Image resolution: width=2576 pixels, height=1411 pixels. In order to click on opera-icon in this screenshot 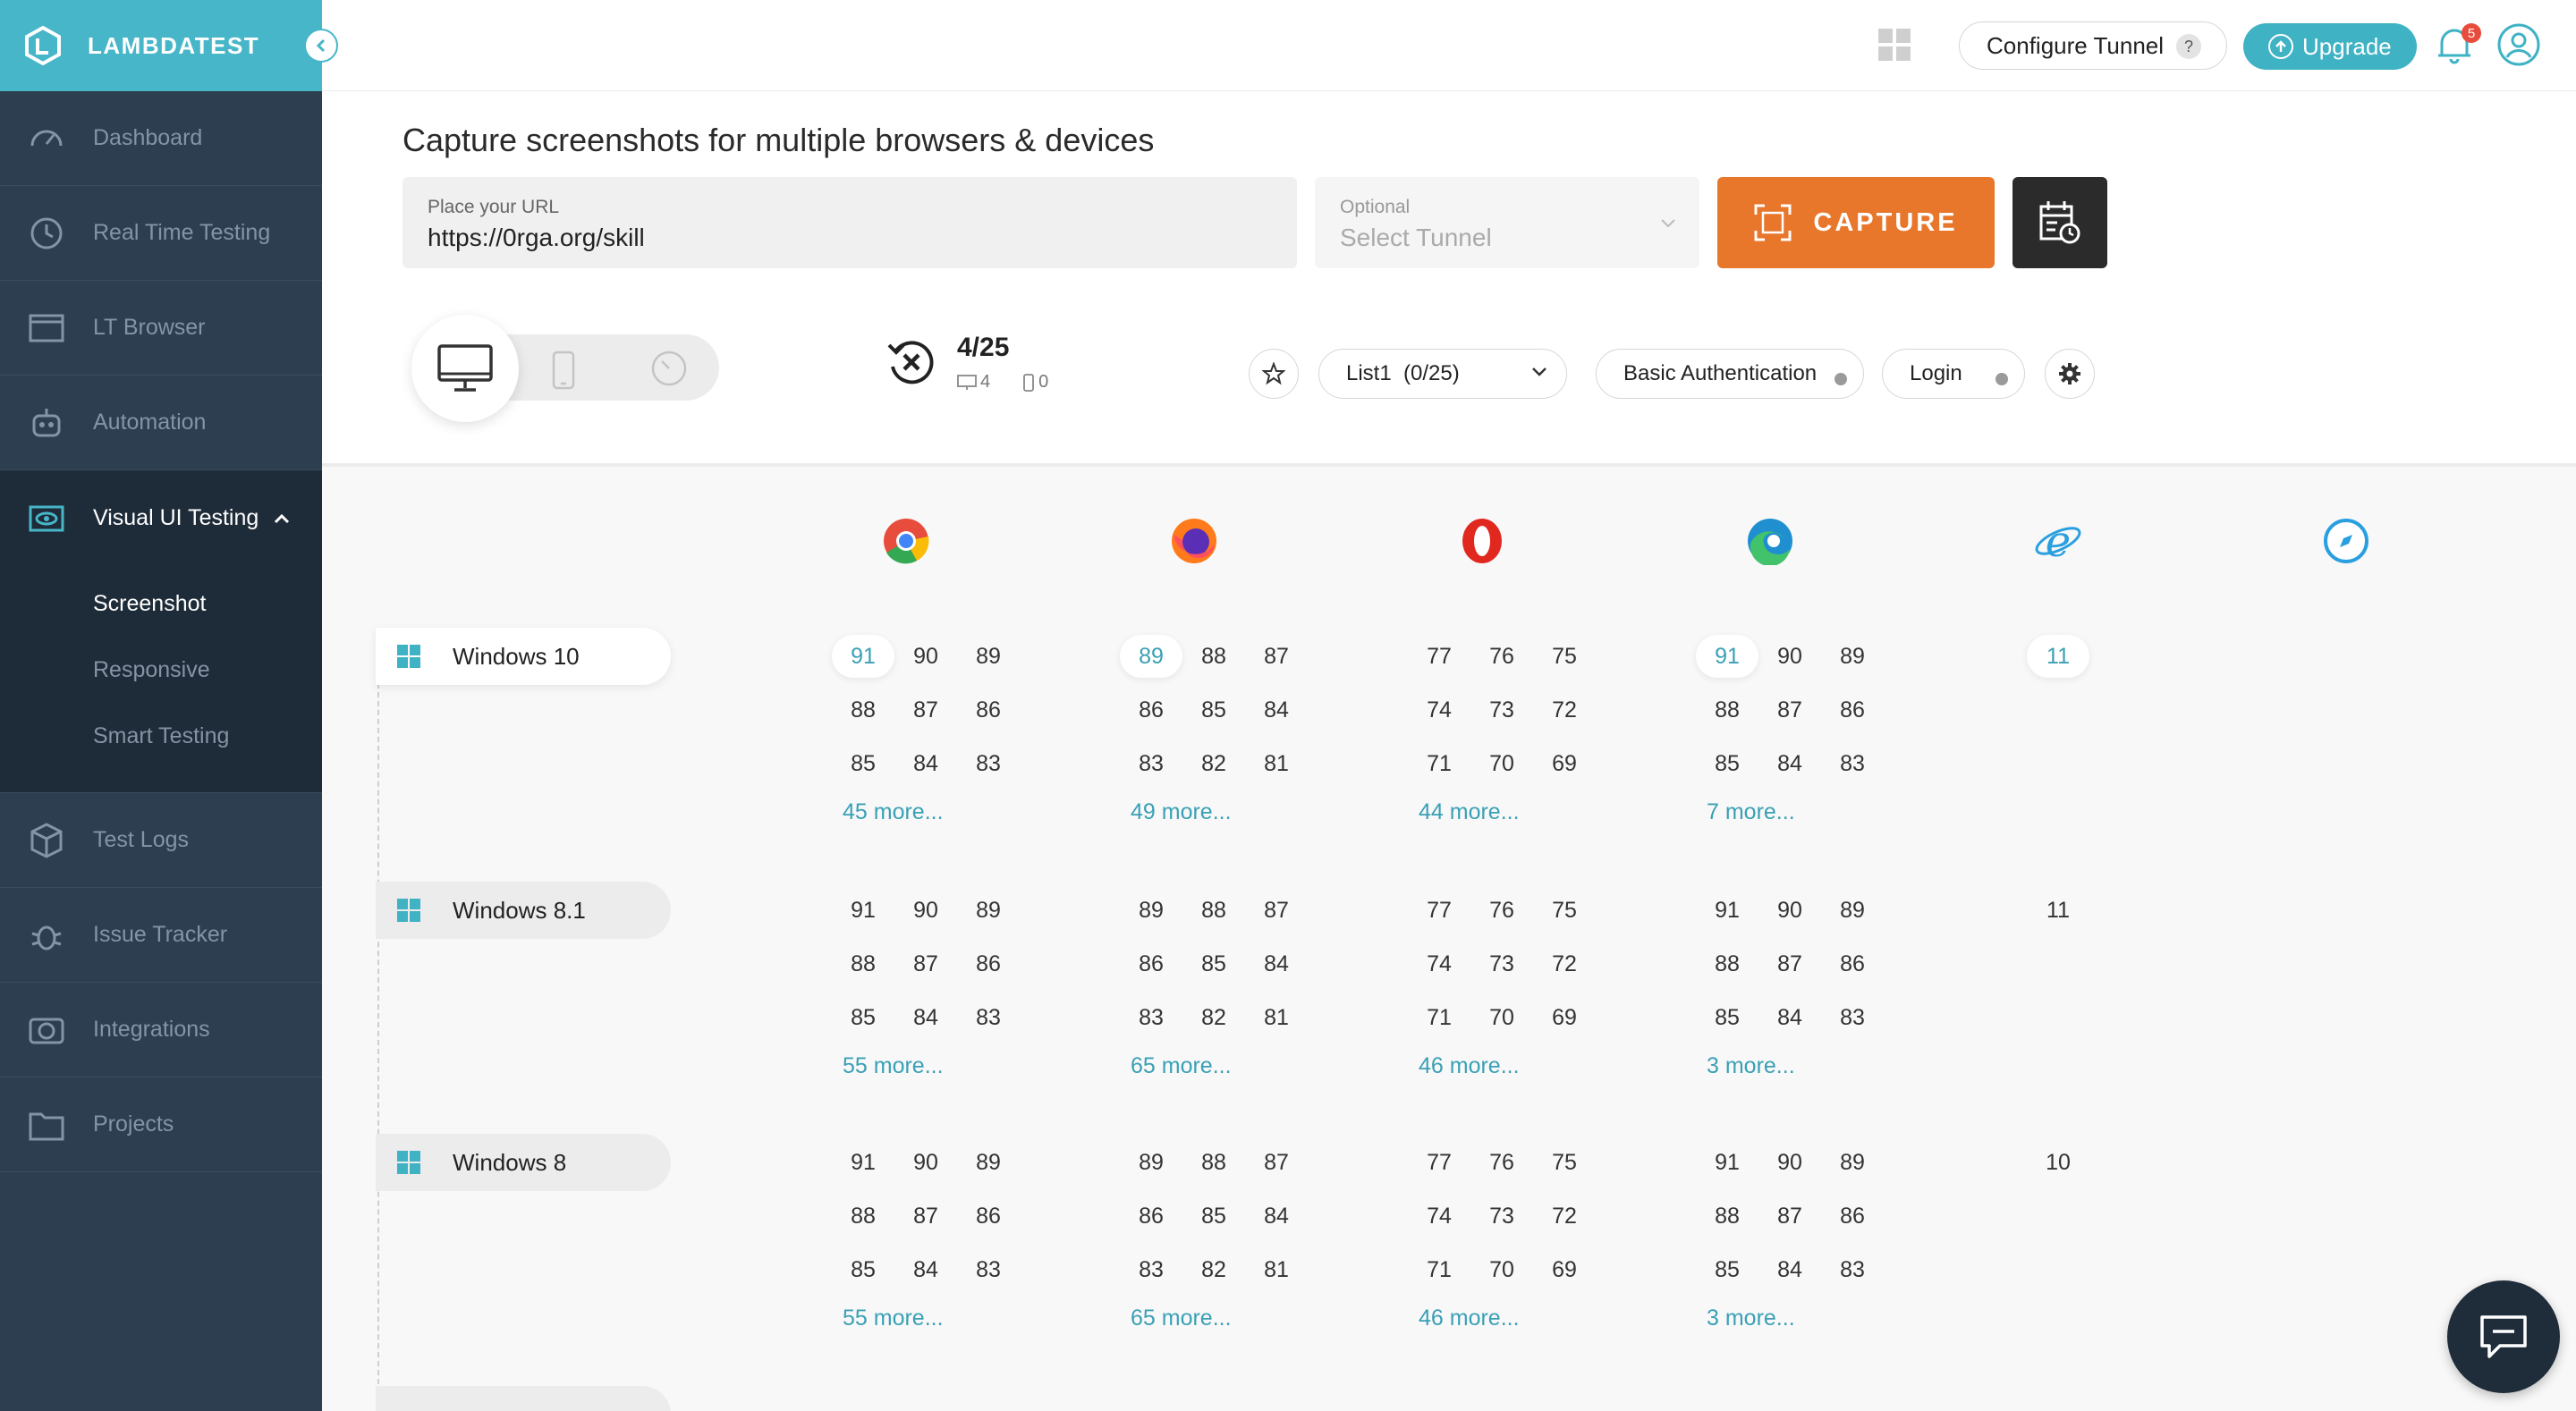, I will do `click(1482, 541)`.